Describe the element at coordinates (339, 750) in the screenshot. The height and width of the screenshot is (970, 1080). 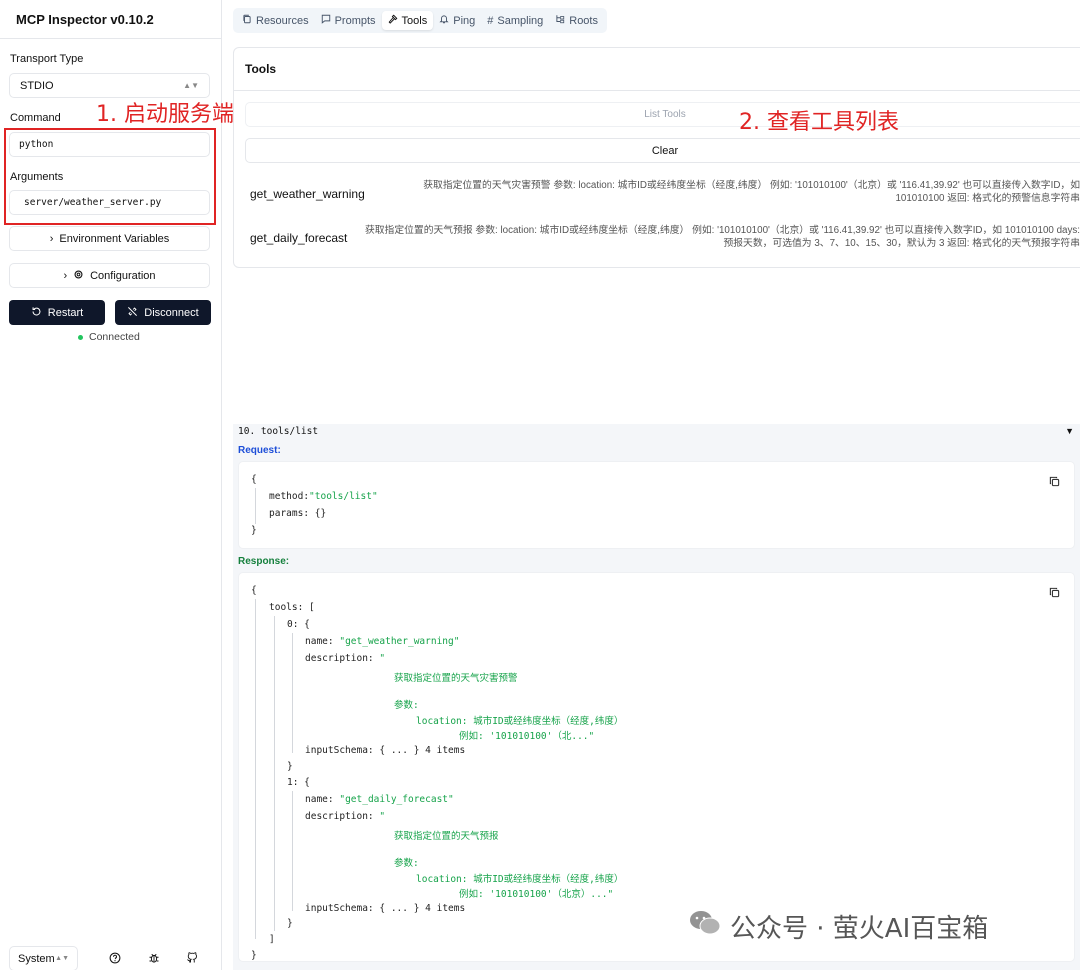
I see `json-key: inputSchema:` at that location.